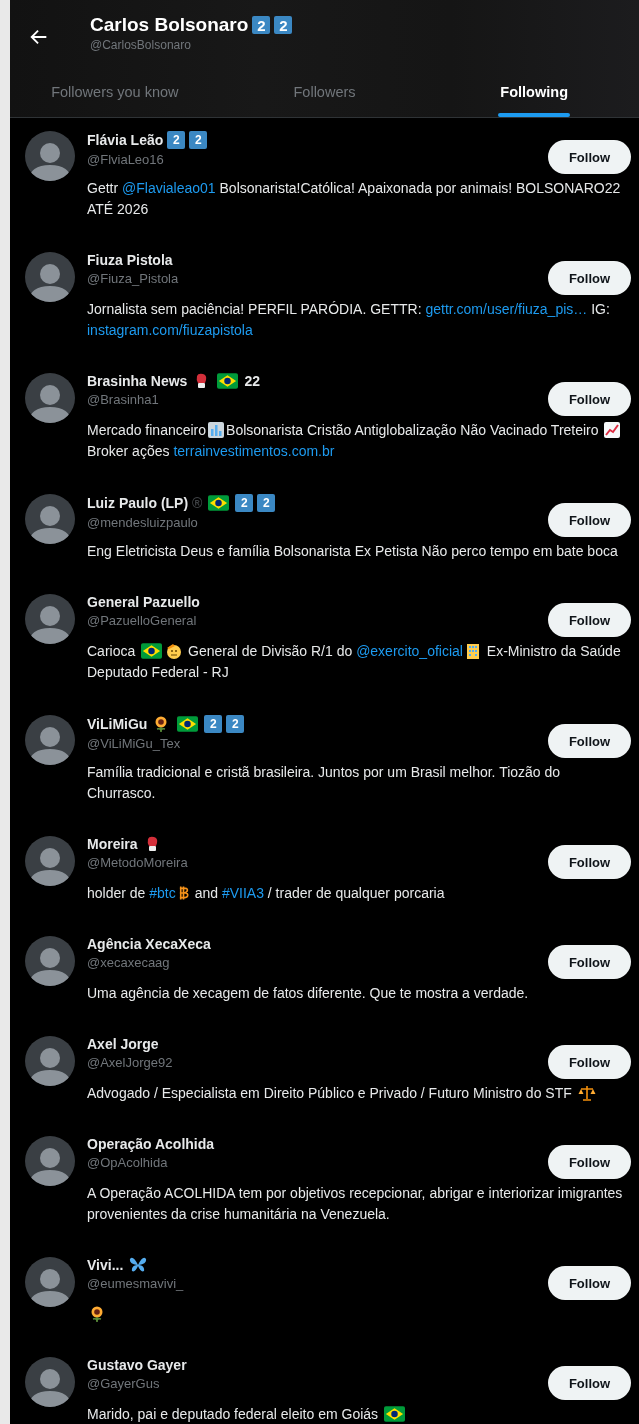 The height and width of the screenshot is (1424, 639). Describe the element at coordinates (183, 893) in the screenshot. I see `bitcoin-icon` at that location.